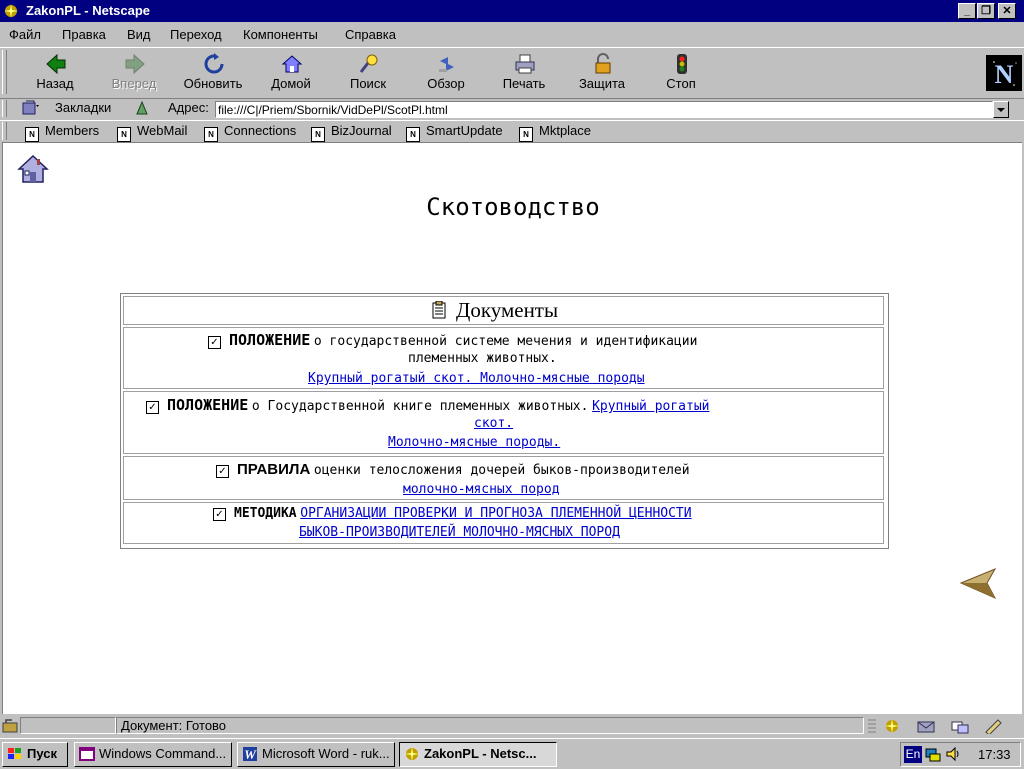 The height and width of the screenshot is (769, 1024). Describe the element at coordinates (87, 754) in the screenshot. I see `window-app-icon` at that location.